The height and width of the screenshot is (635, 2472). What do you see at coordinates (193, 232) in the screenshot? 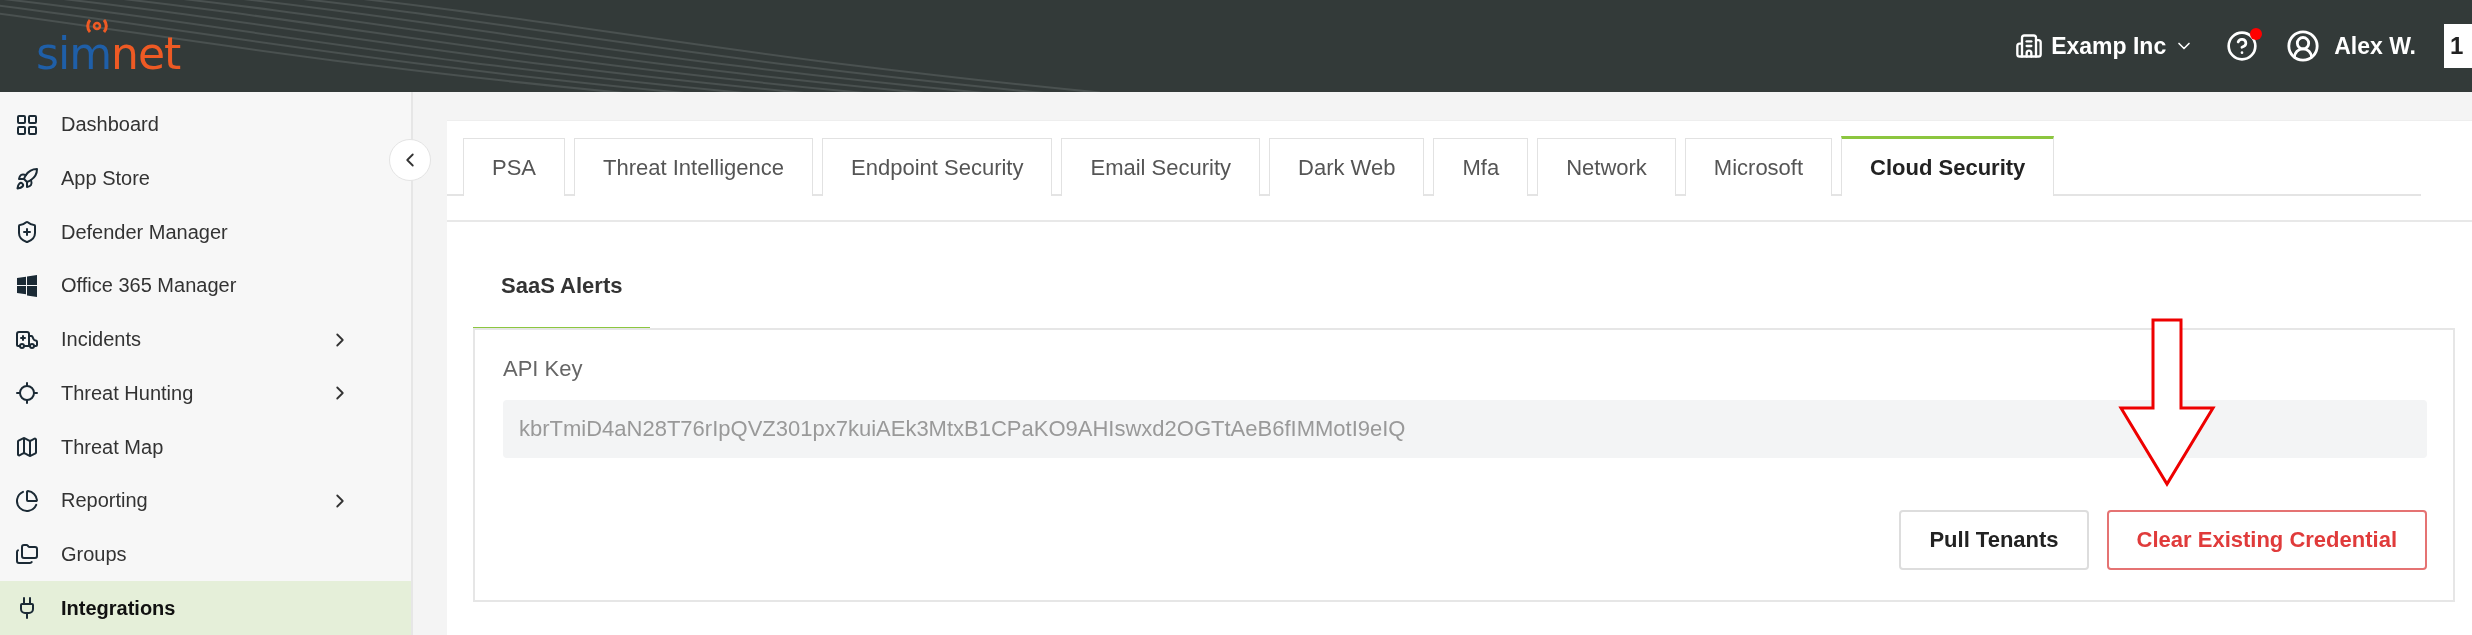
I see `sidebar-item: Defender Manager` at bounding box center [193, 232].